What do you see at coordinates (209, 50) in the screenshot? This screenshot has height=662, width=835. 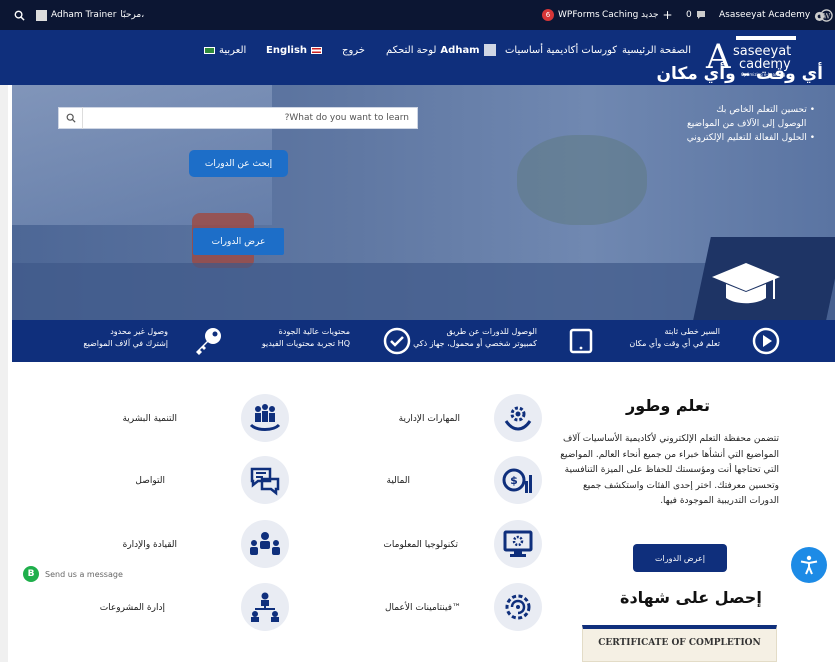 I see `saudi-flag-icon` at bounding box center [209, 50].